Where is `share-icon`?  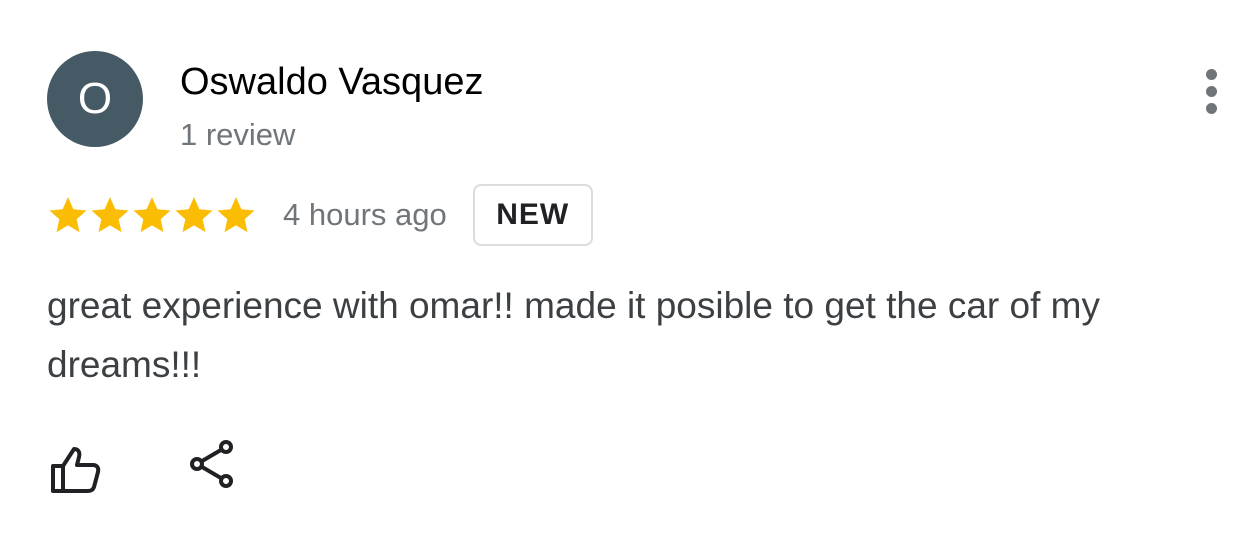 share-icon is located at coordinates (211, 464).